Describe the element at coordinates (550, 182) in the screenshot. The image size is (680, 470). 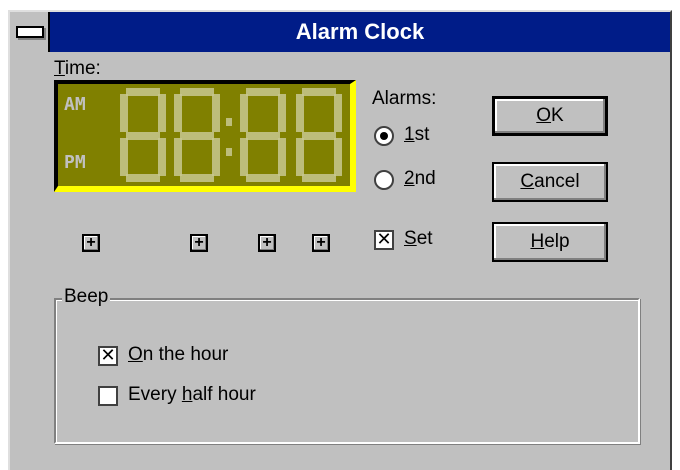
I see `cancel-button: Cancel` at that location.